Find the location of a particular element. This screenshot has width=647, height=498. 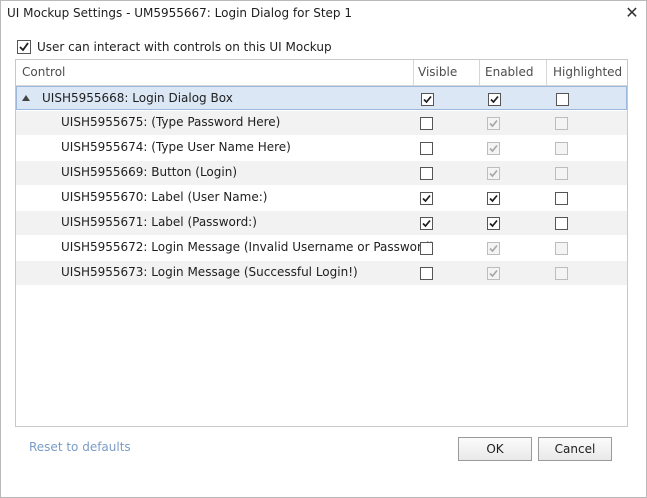

reset-to-defaults-link: Reset to defaults is located at coordinates (80, 447).